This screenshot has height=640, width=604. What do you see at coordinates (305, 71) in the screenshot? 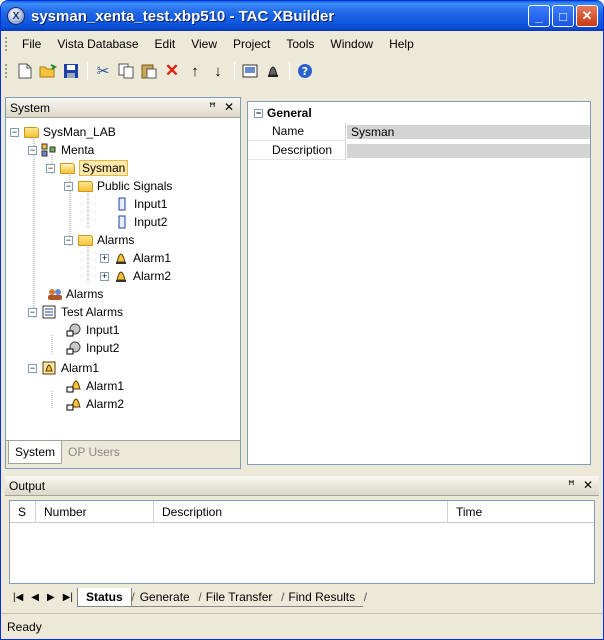
I see `help-icon: ?` at bounding box center [305, 71].